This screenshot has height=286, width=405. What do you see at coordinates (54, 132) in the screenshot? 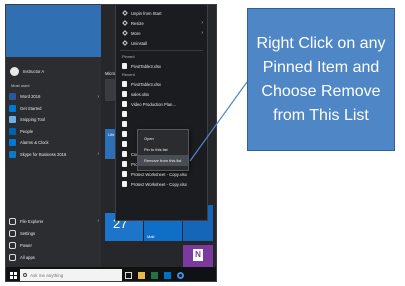
I see `list-item: People` at bounding box center [54, 132].